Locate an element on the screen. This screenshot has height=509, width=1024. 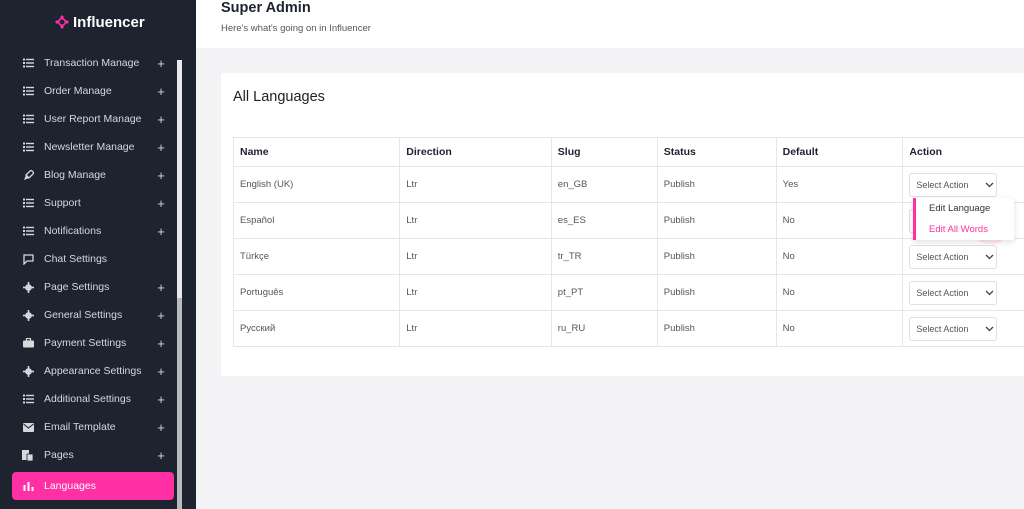
sidebar-item-label: Email Template is located at coordinates (80, 427).